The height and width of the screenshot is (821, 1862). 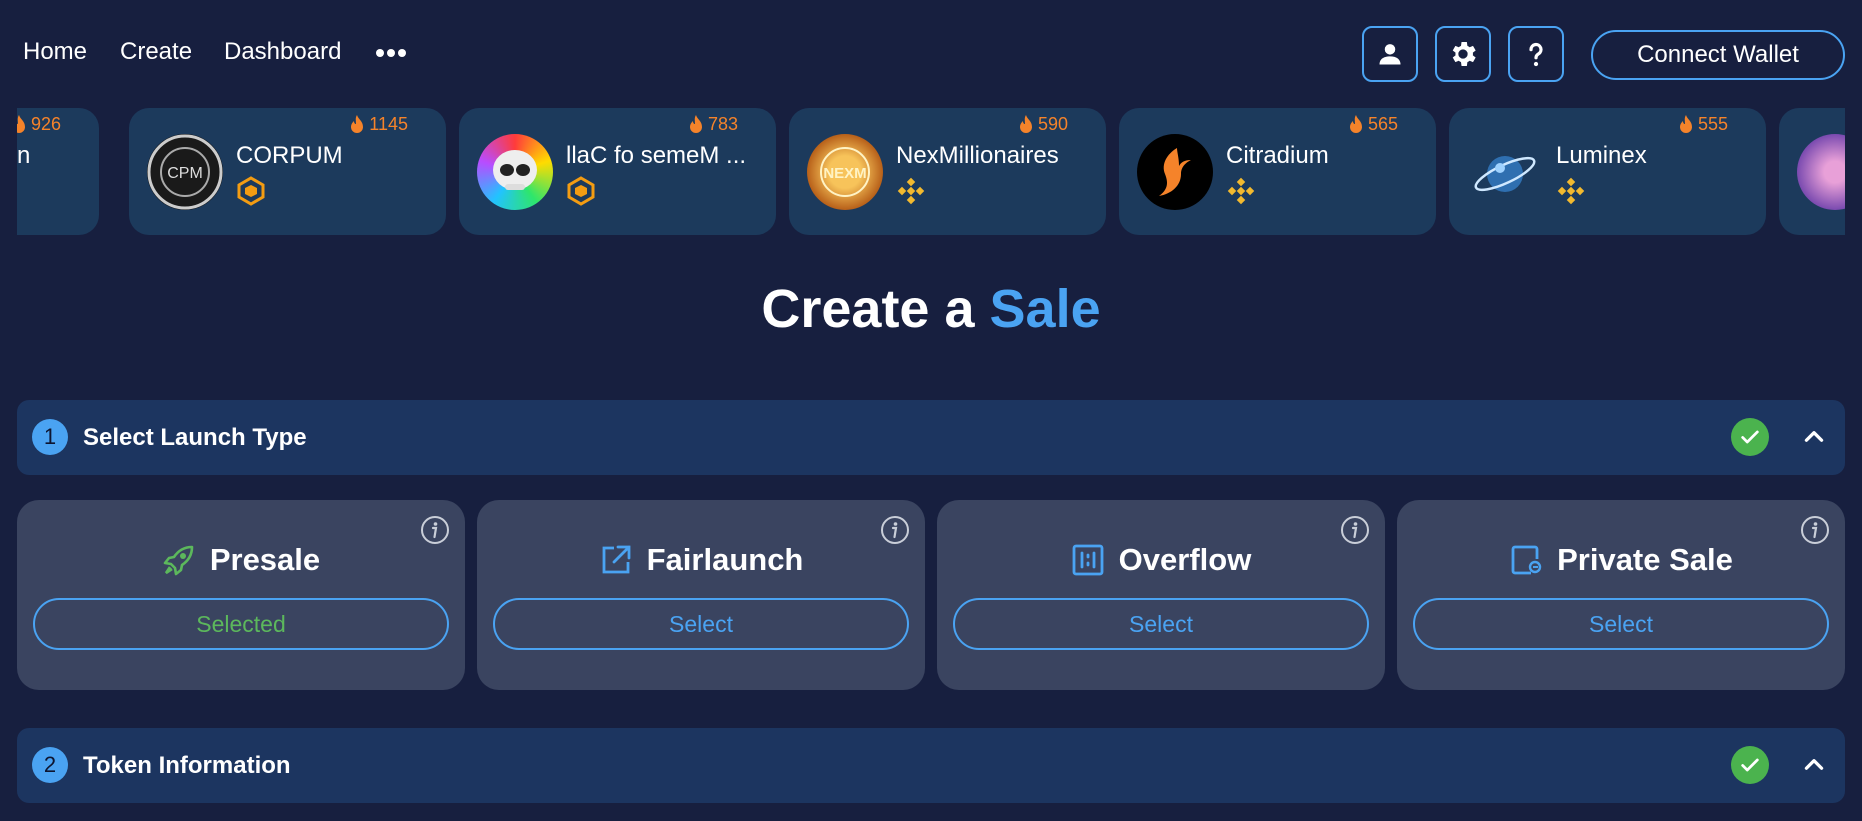 What do you see at coordinates (388, 124) in the screenshot?
I see `trending-card-count: 1145` at bounding box center [388, 124].